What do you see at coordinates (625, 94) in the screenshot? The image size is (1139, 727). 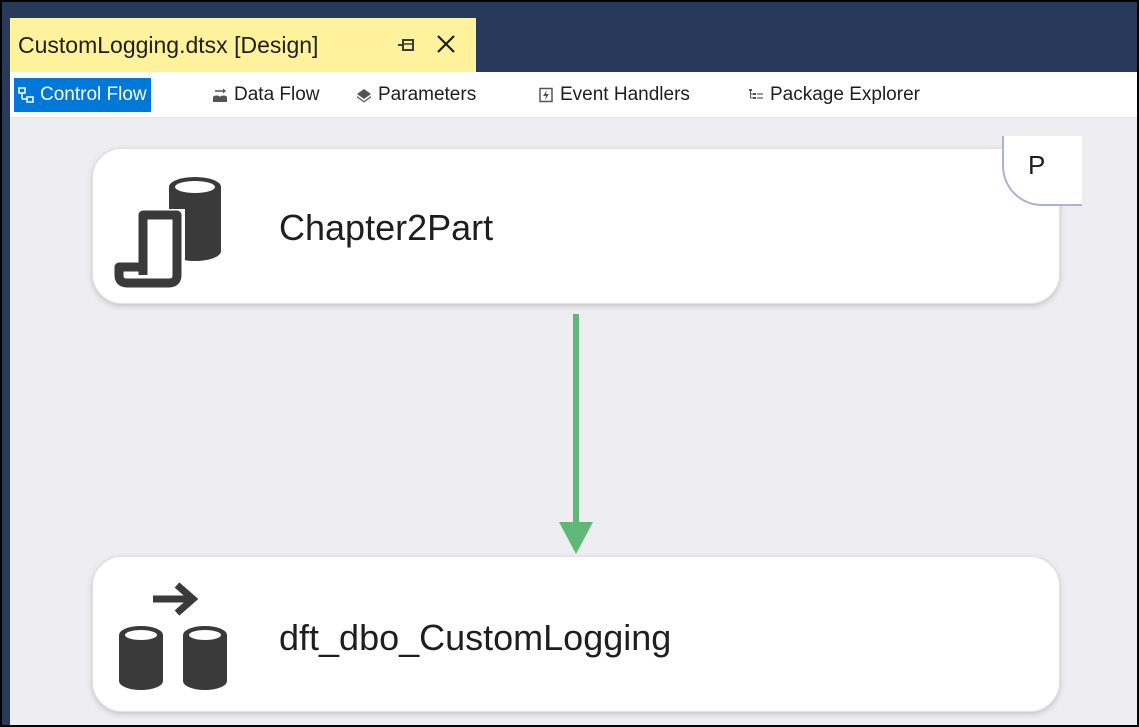 I see `tab-event-handlers-label: Event Handlers` at bounding box center [625, 94].